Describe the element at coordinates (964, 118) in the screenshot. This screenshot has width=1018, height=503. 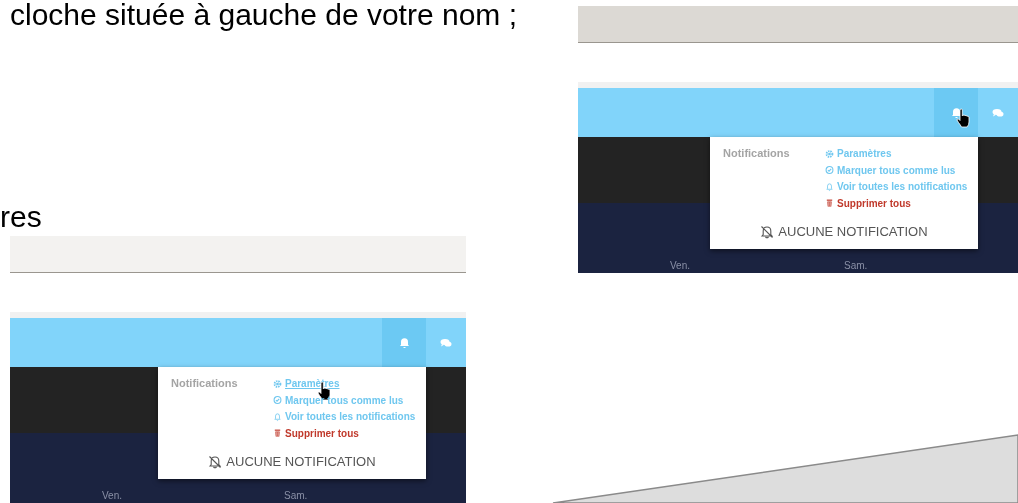
I see `hand-cursor-icon` at that location.